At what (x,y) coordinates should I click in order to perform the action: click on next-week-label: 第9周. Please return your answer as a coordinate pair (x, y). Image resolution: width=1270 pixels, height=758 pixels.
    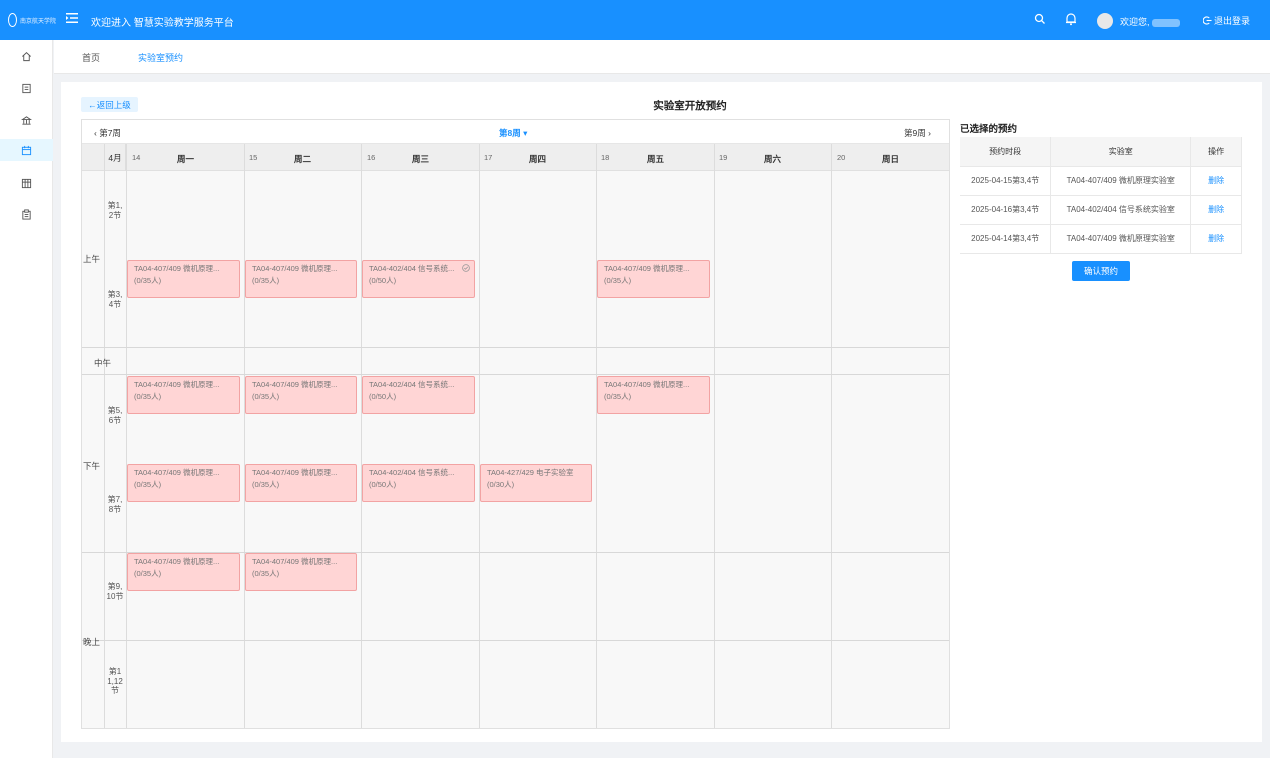
    Looking at the image, I should click on (915, 133).